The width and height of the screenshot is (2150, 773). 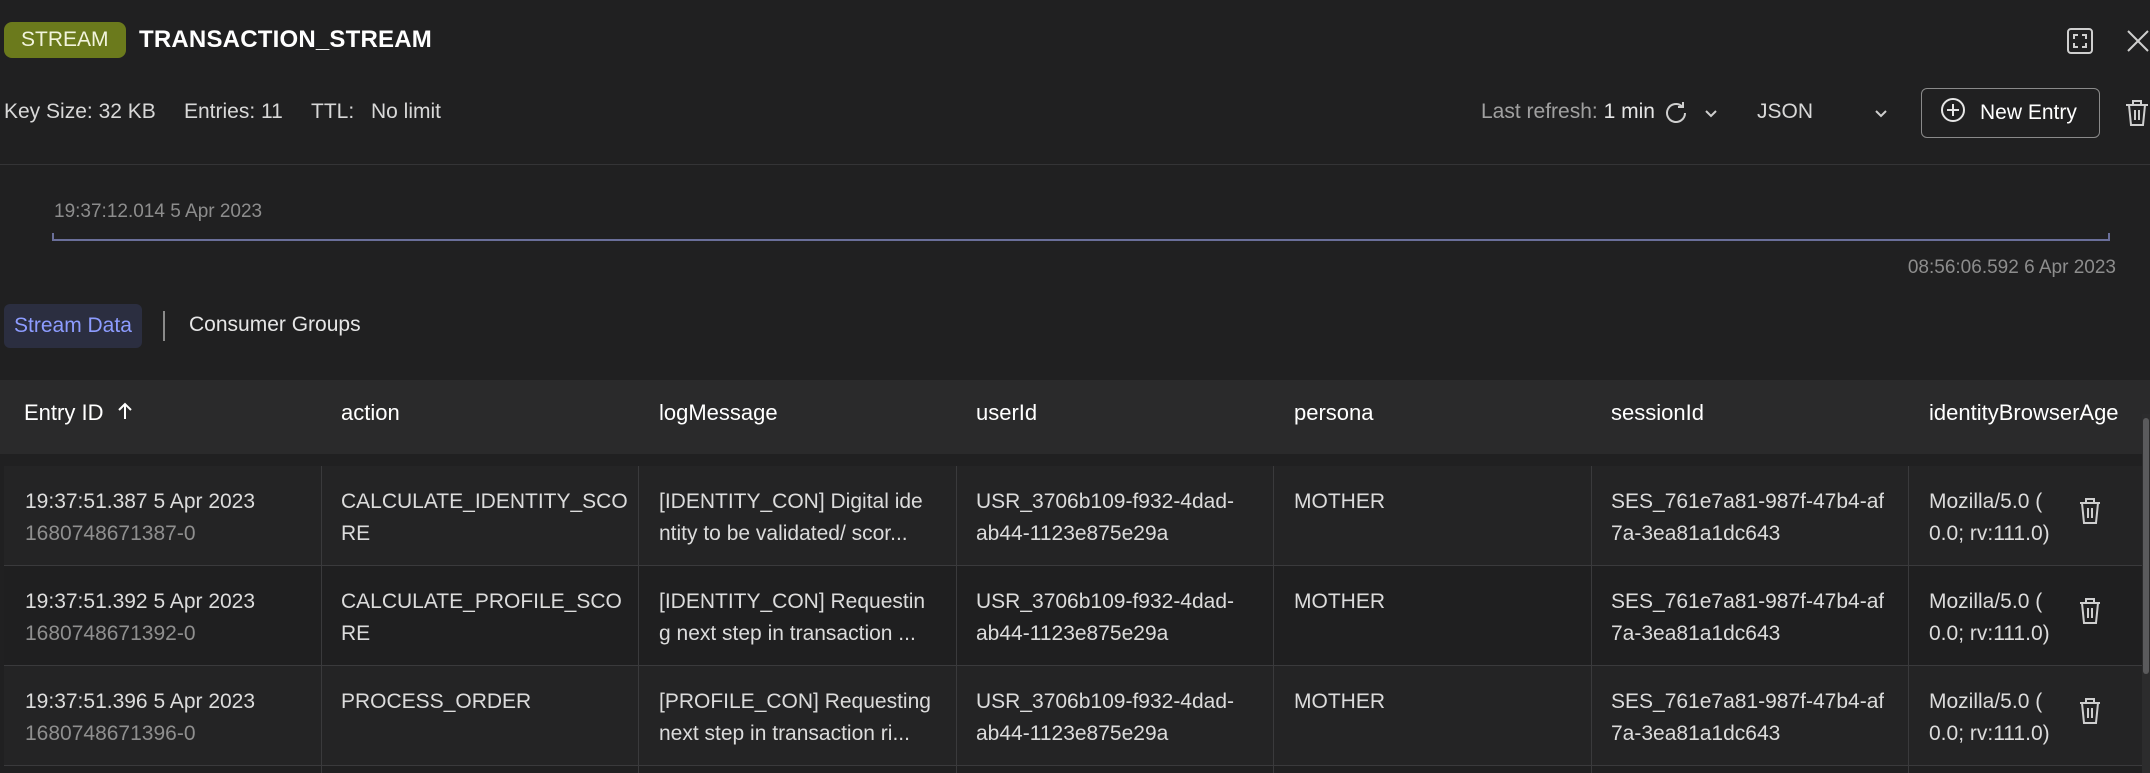 I want to click on sort-ascending-icon, so click(x=125, y=414).